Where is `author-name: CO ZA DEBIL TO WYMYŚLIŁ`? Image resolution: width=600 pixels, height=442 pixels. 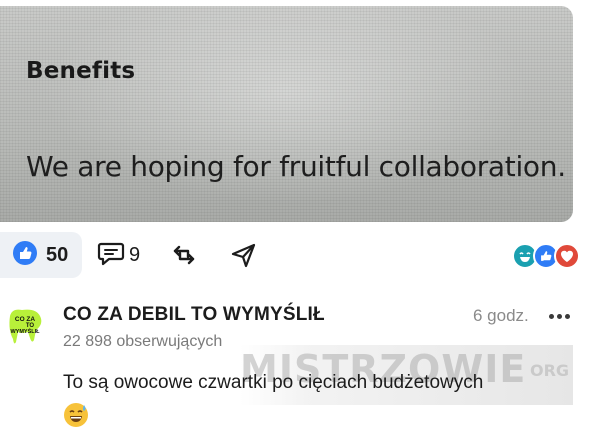 author-name: CO ZA DEBIL TO WYMYŚLIŁ is located at coordinates (194, 315).